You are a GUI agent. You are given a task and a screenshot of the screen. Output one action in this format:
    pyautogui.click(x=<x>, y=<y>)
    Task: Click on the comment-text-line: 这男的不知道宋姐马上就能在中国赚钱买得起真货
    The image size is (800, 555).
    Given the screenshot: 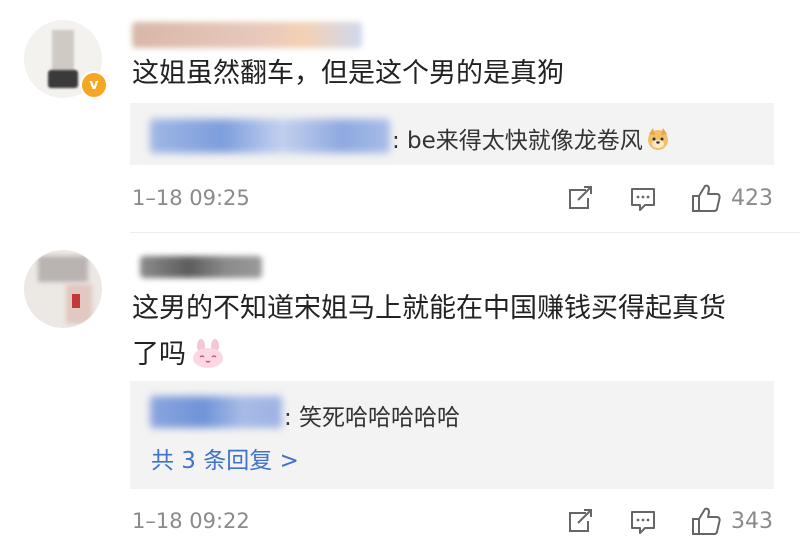 What is the action you would take?
    pyautogui.click(x=429, y=308)
    